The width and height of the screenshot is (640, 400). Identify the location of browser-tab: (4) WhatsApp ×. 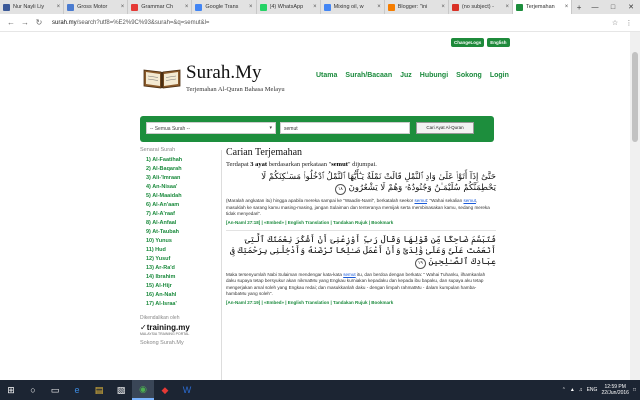
(289, 7).